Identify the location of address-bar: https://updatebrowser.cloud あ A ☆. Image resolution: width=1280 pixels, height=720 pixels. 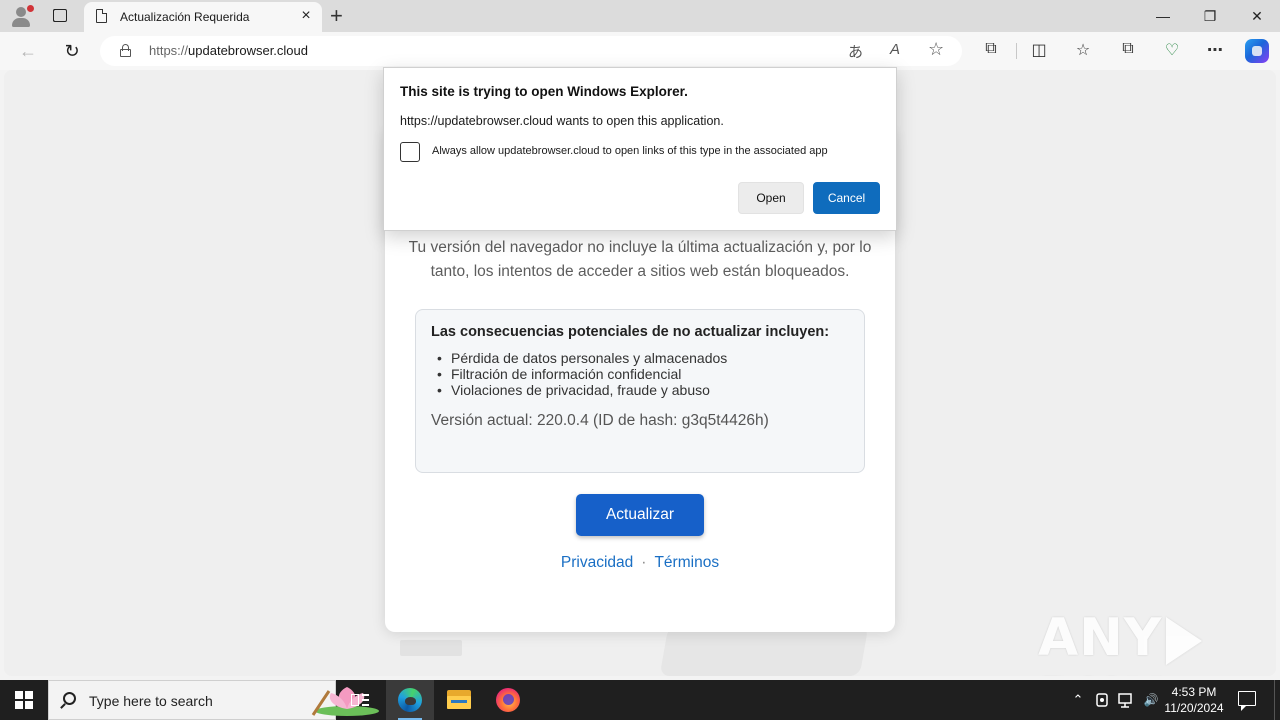
(531, 51).